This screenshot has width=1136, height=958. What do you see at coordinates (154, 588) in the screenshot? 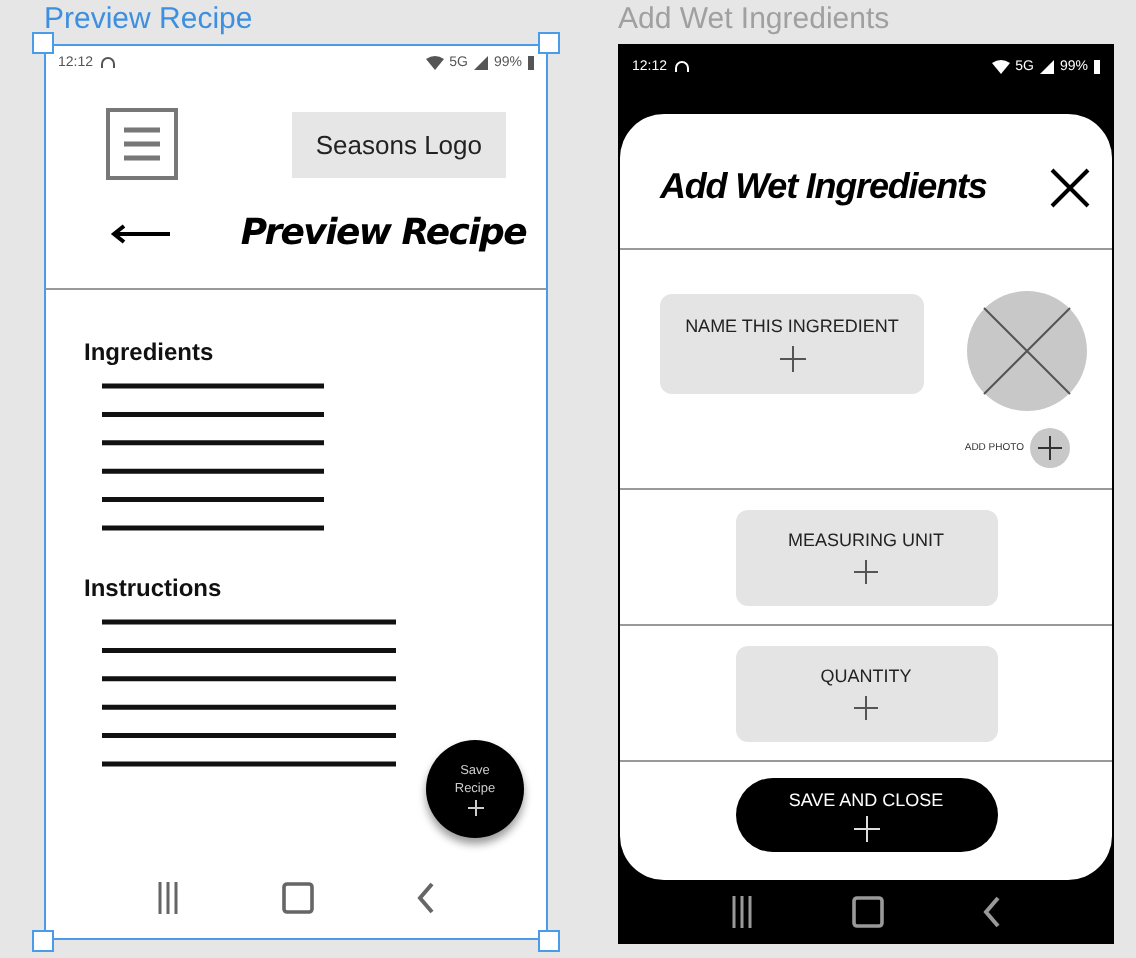
I see `section-heading: Instructions` at bounding box center [154, 588].